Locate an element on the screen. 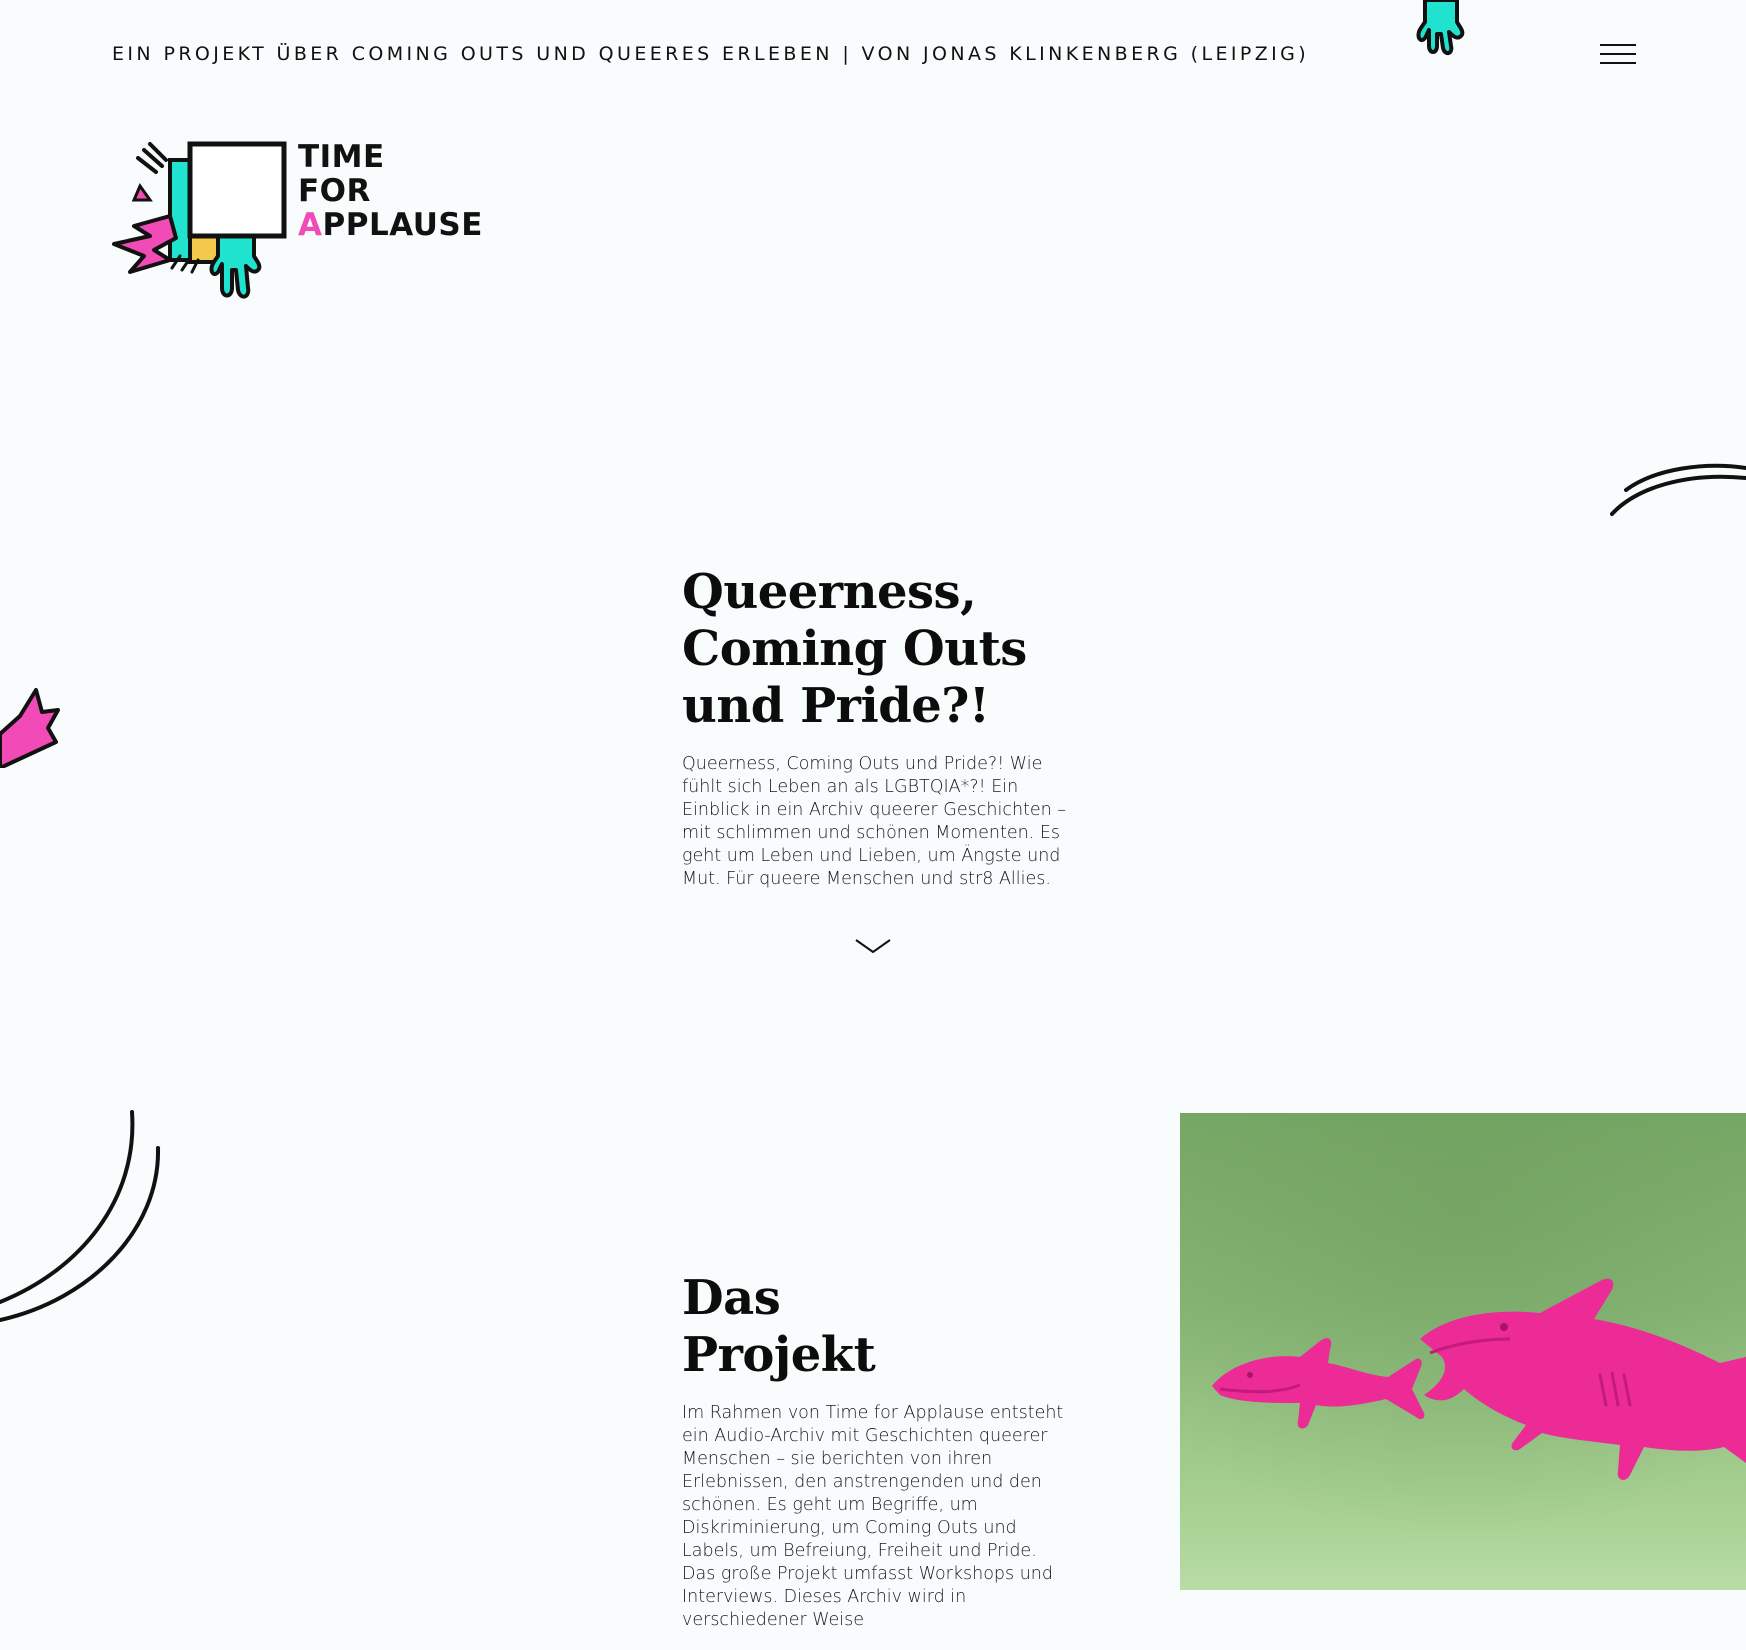 The image size is (1746, 1650). hero-title-line: und Pride?! is located at coordinates (836, 706).